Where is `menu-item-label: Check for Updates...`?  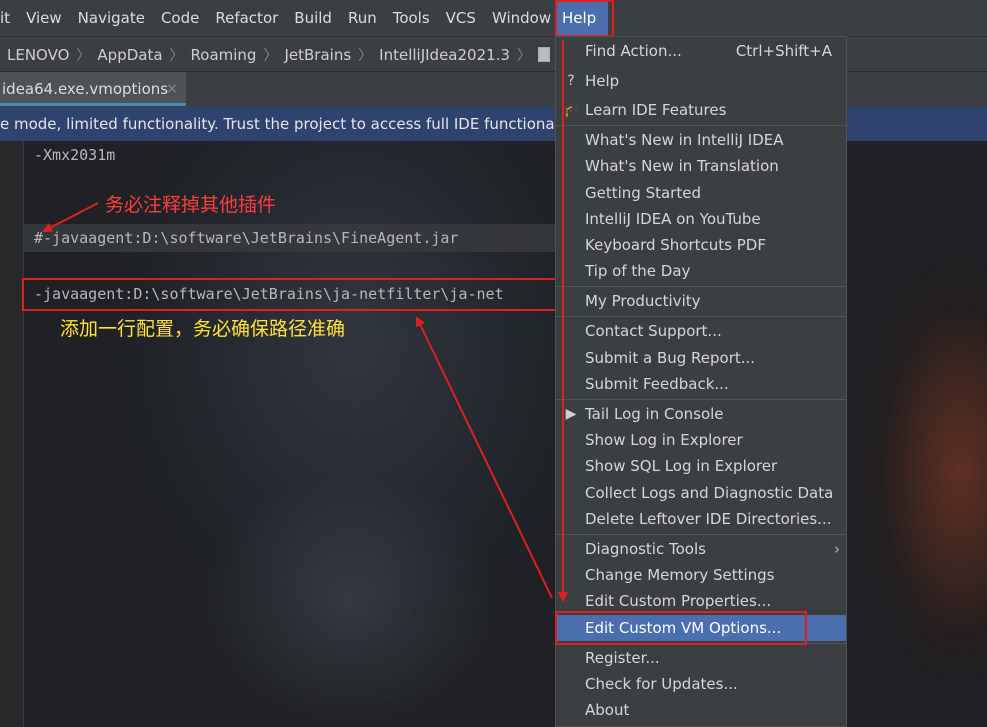
menu-item-label: Check for Updates... is located at coordinates (661, 684).